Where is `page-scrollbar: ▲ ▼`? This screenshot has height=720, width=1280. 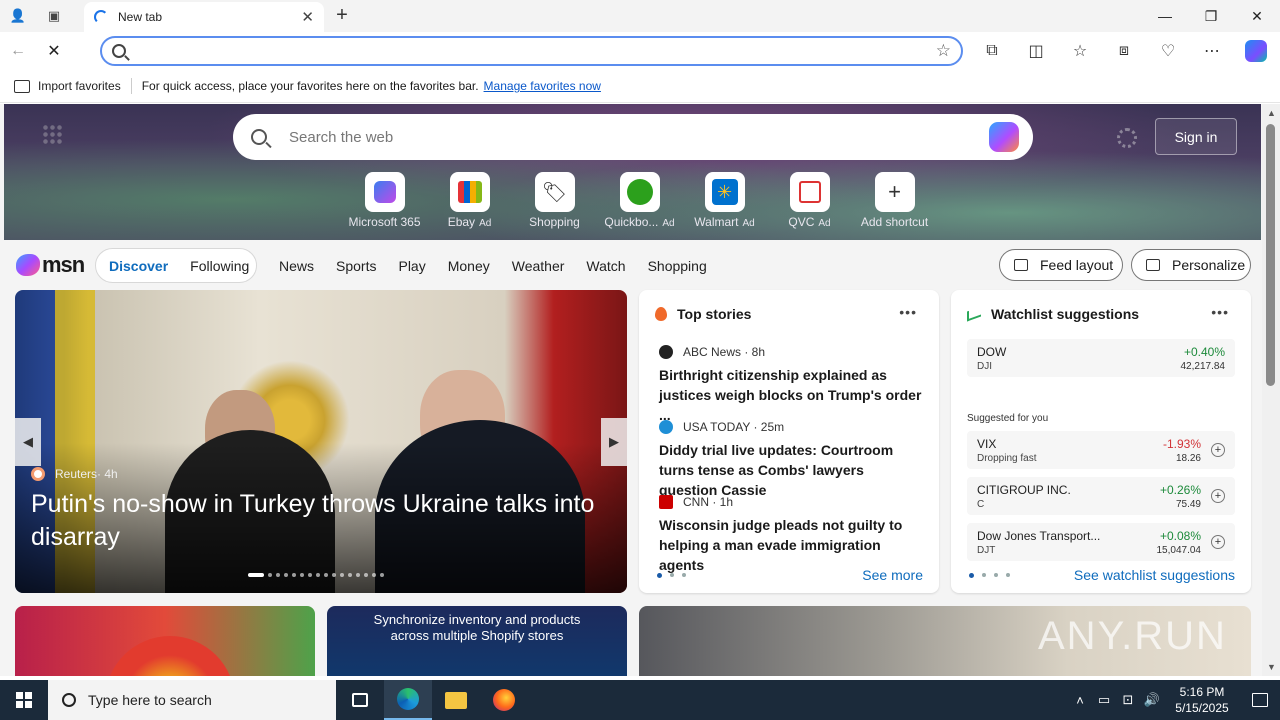 page-scrollbar: ▲ ▼ is located at coordinates (1271, 390).